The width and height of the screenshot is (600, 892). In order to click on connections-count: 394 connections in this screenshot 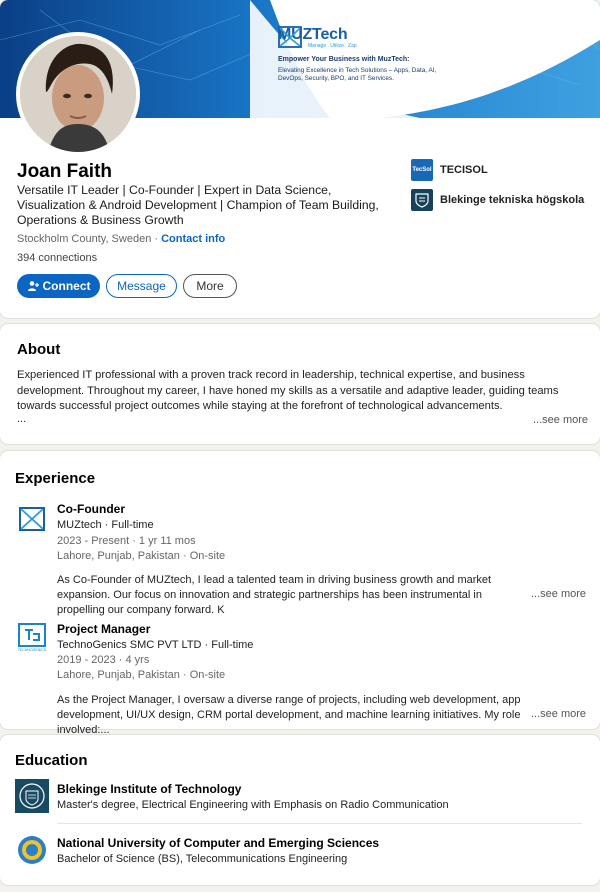, I will do `click(57, 258)`.